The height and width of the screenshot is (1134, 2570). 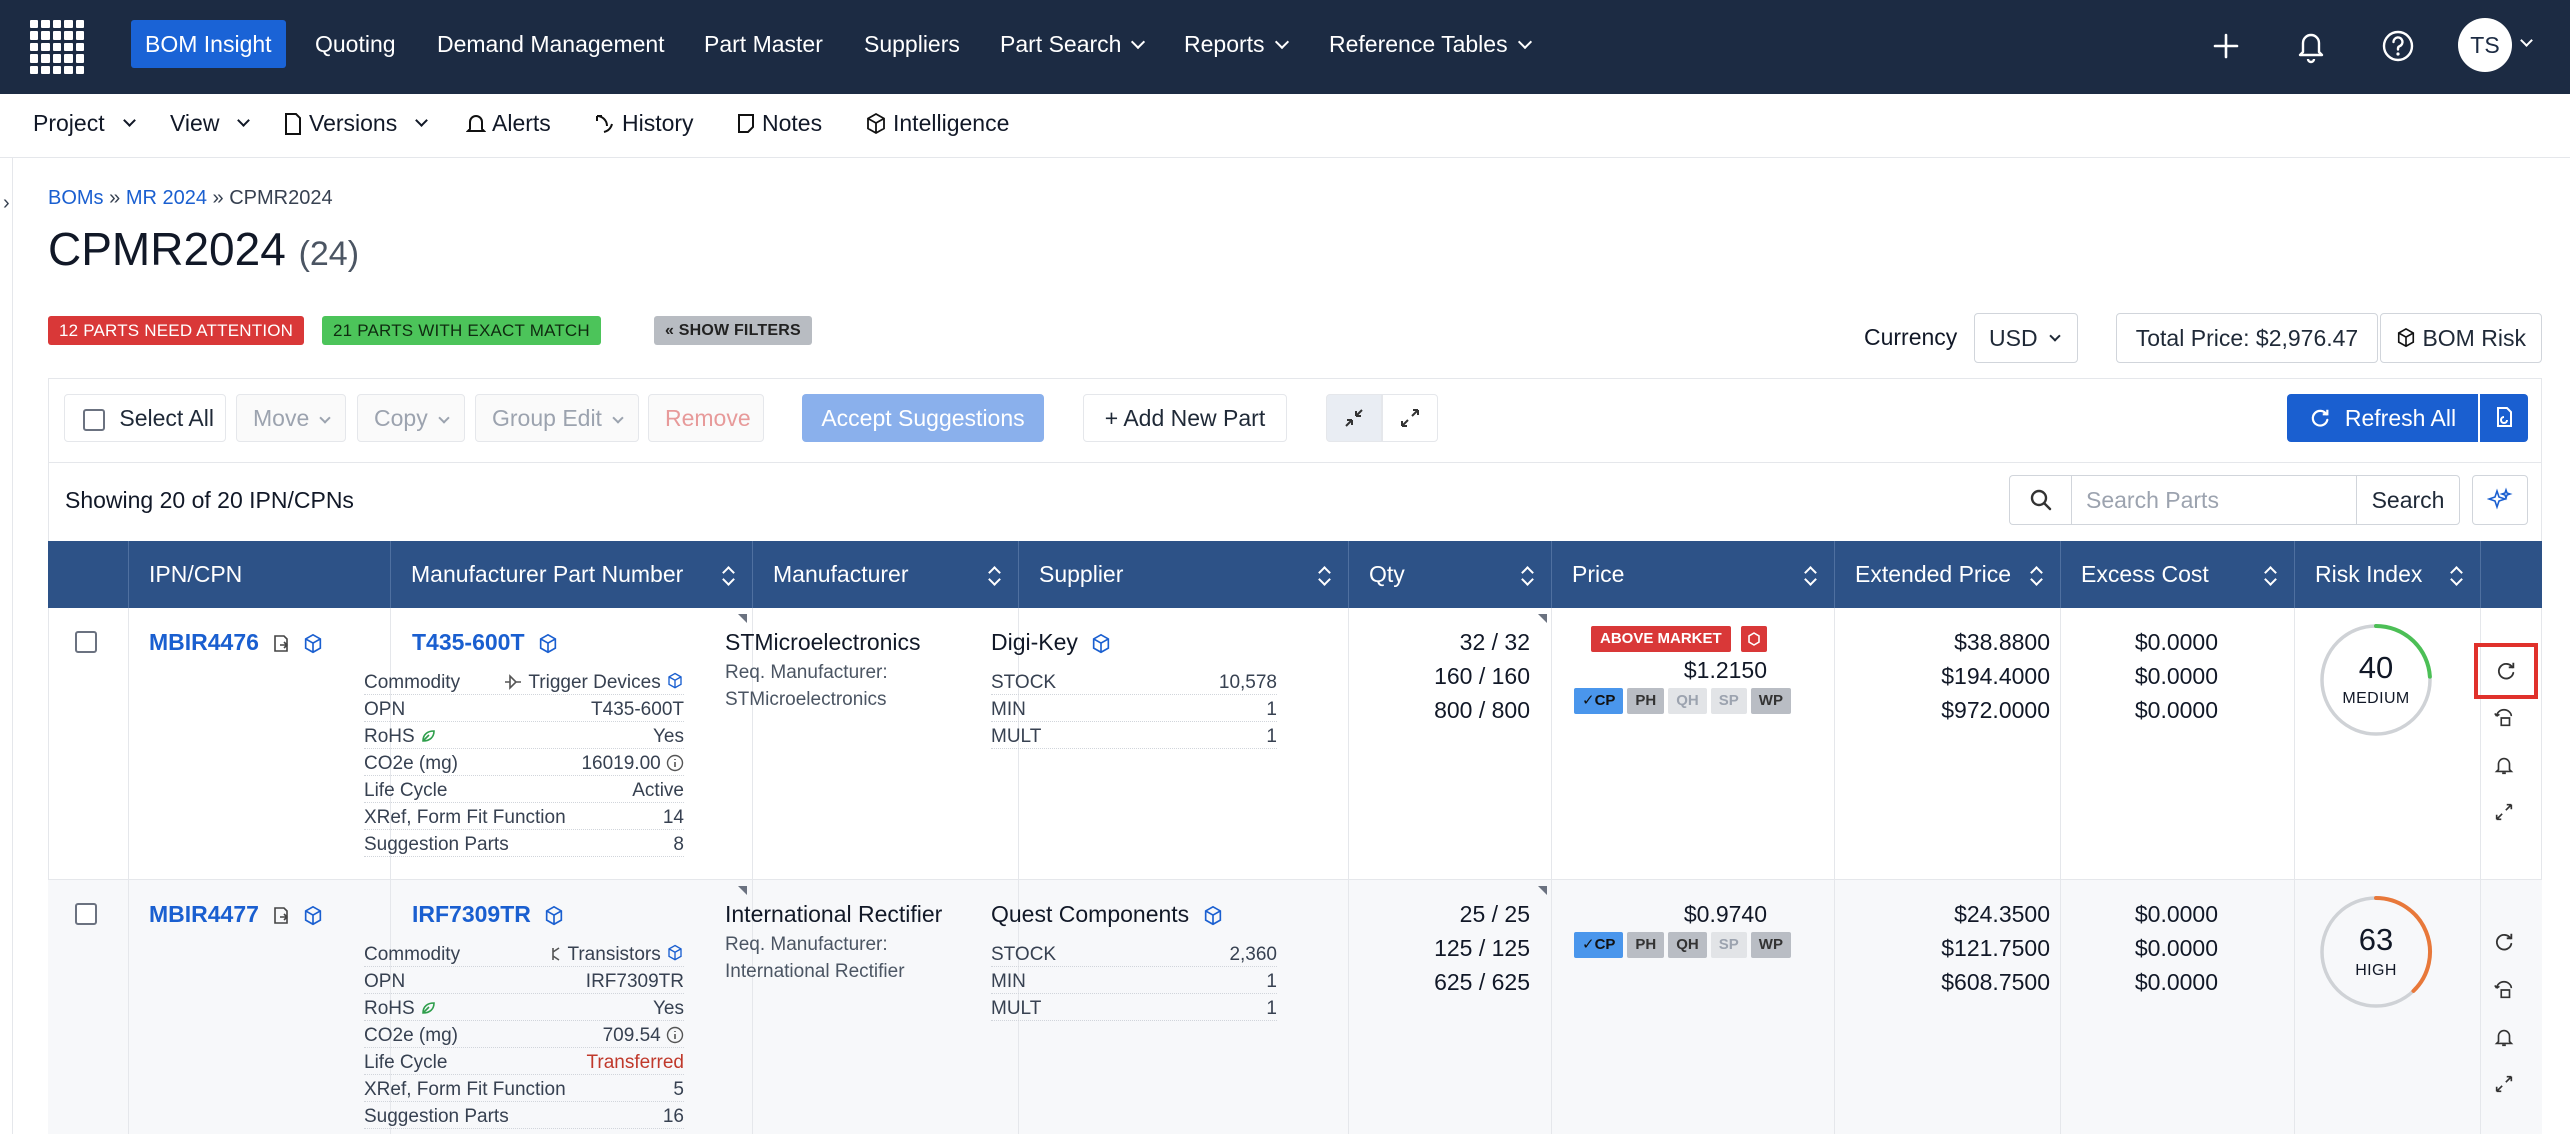 I want to click on nav-quoting: Quoting, so click(x=355, y=44).